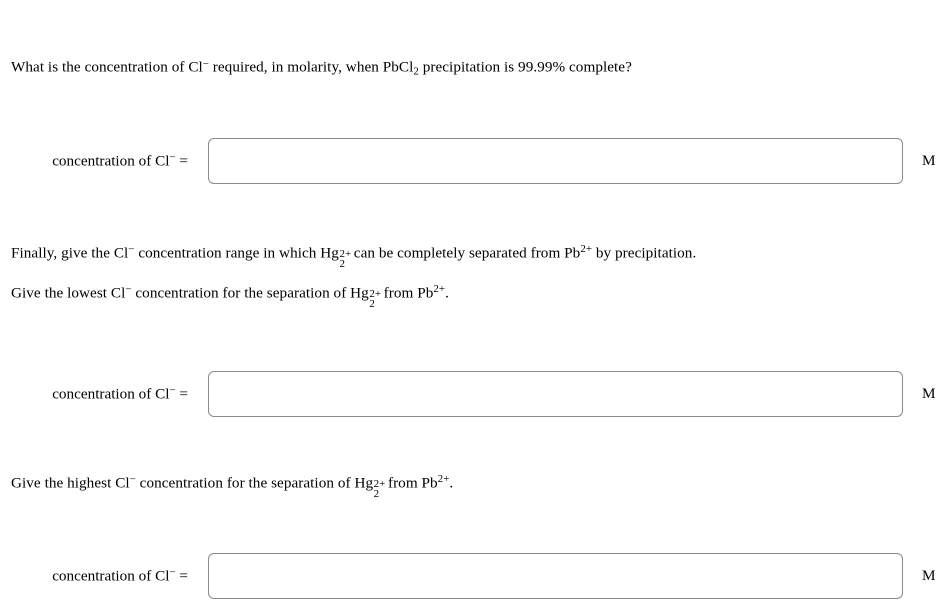  What do you see at coordinates (120, 575) in the screenshot?
I see `answer-label-3: concentration of Cl− =` at bounding box center [120, 575].